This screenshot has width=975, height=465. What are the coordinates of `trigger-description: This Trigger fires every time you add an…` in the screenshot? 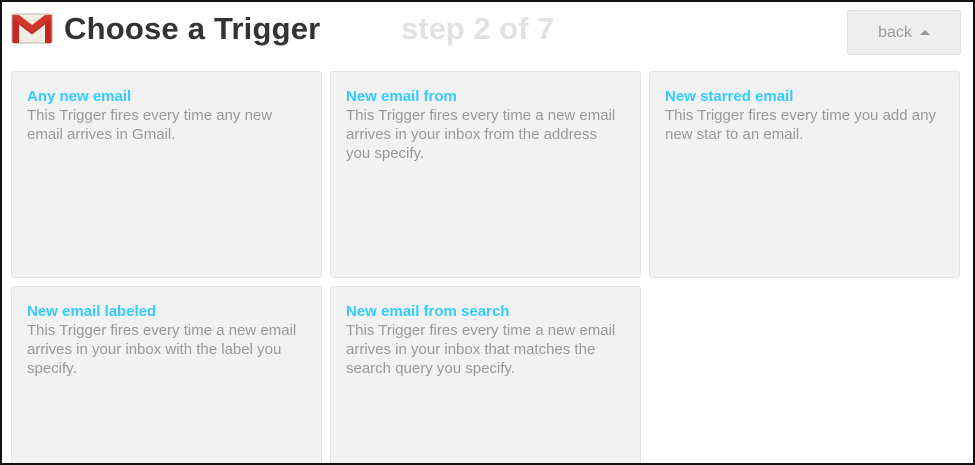 It's located at (800, 125).